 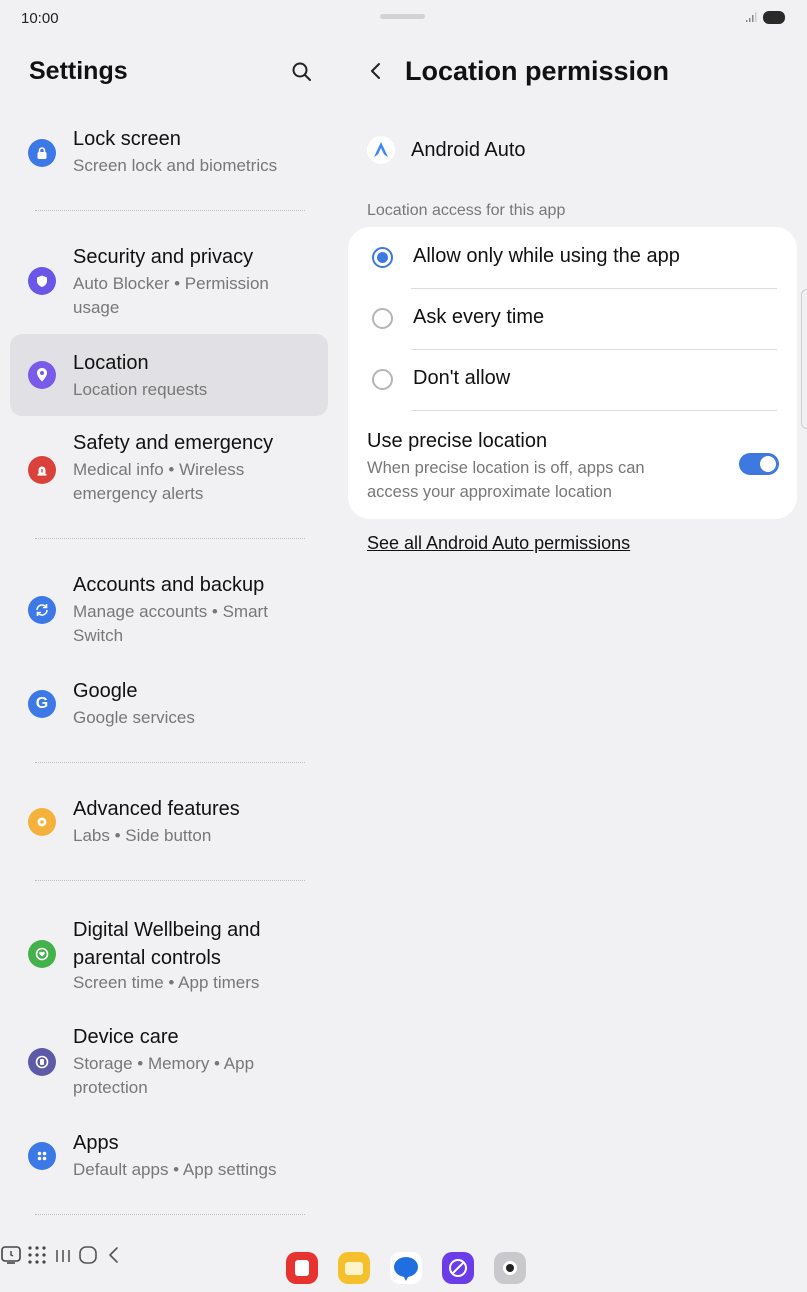 I want to click on camera-app-icon, so click(x=510, y=1268).